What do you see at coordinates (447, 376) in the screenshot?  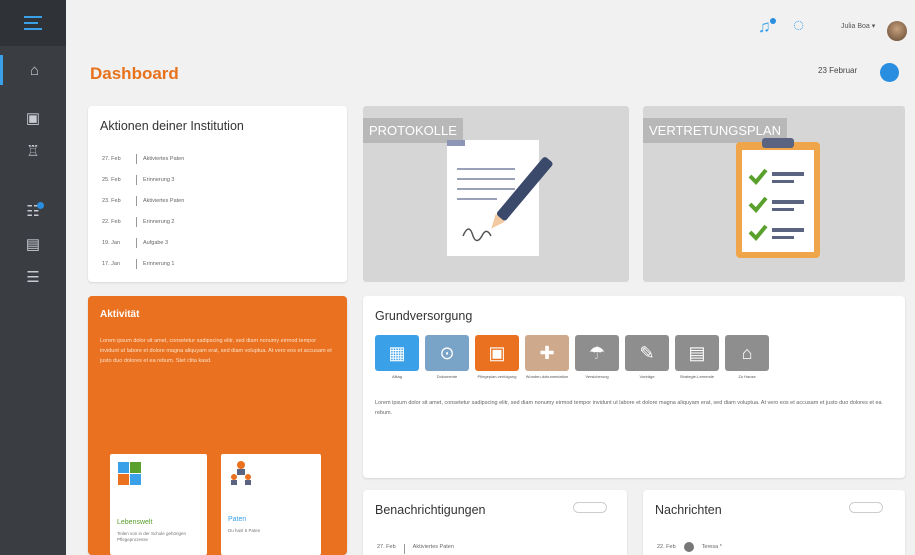 I see `gv-label: Dokumente` at bounding box center [447, 376].